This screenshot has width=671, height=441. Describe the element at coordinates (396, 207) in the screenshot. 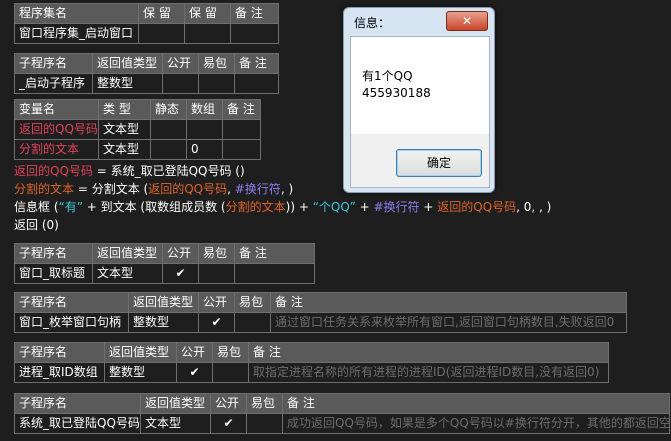

I see `code-const: #换行符` at that location.